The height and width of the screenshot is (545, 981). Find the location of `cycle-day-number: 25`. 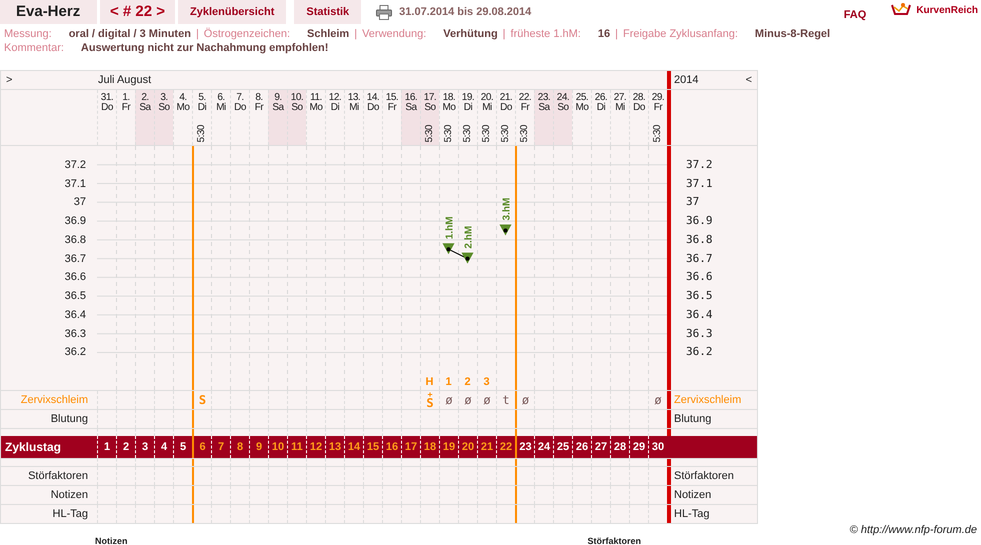

cycle-day-number: 25 is located at coordinates (562, 447).